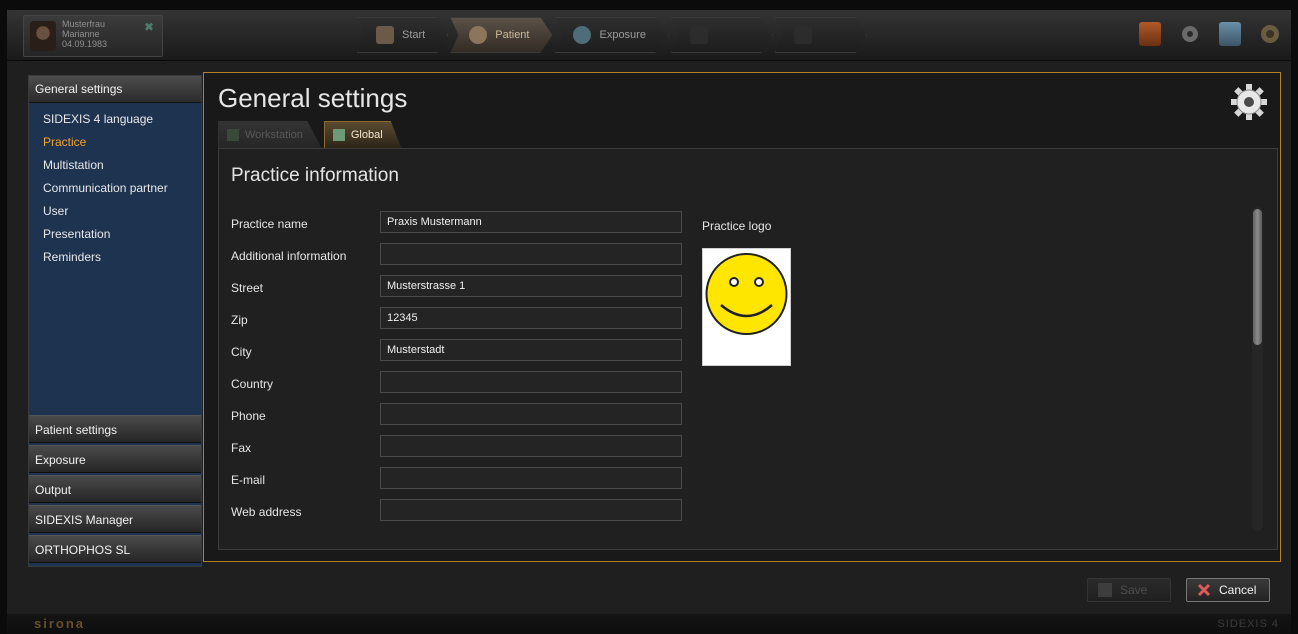 Image resolution: width=1298 pixels, height=634 pixels. I want to click on patient-card: Musterfrau Marianne 04.09.1983 ✖, so click(93, 36).